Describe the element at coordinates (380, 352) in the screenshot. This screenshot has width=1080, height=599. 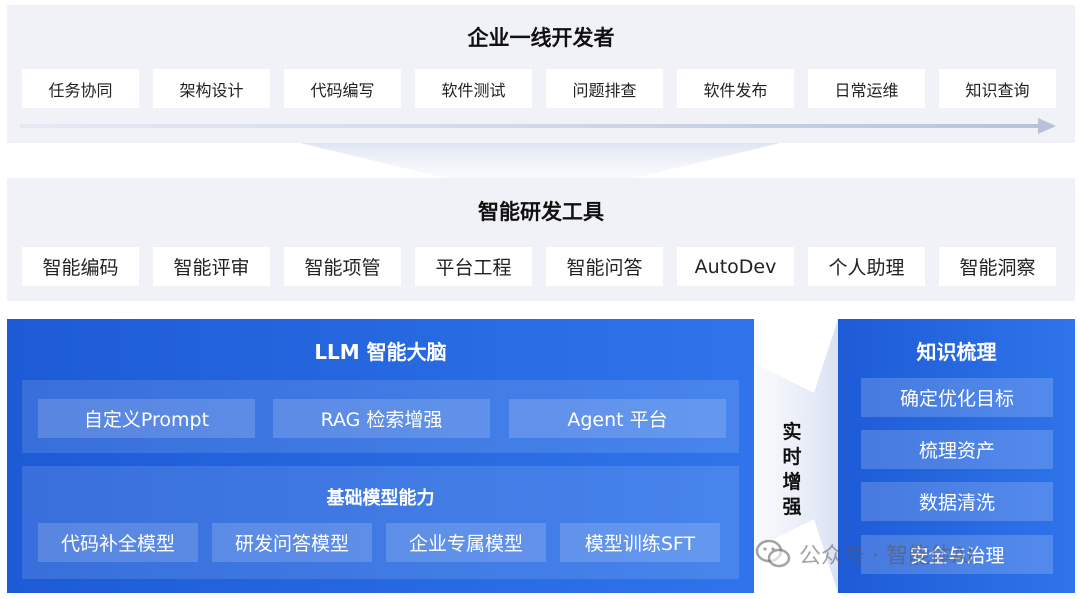
I see `llm-brain-title: LLM 智能大脑` at that location.